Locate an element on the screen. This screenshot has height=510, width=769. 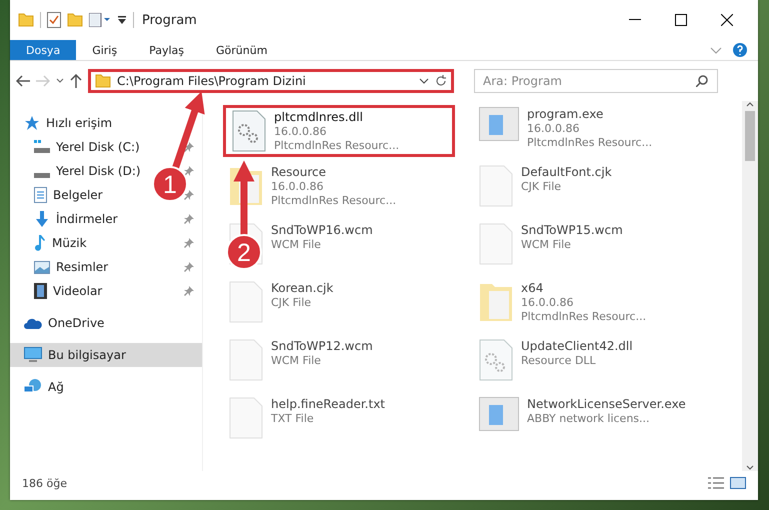
dropdown-arrow-icon is located at coordinates (122, 20).